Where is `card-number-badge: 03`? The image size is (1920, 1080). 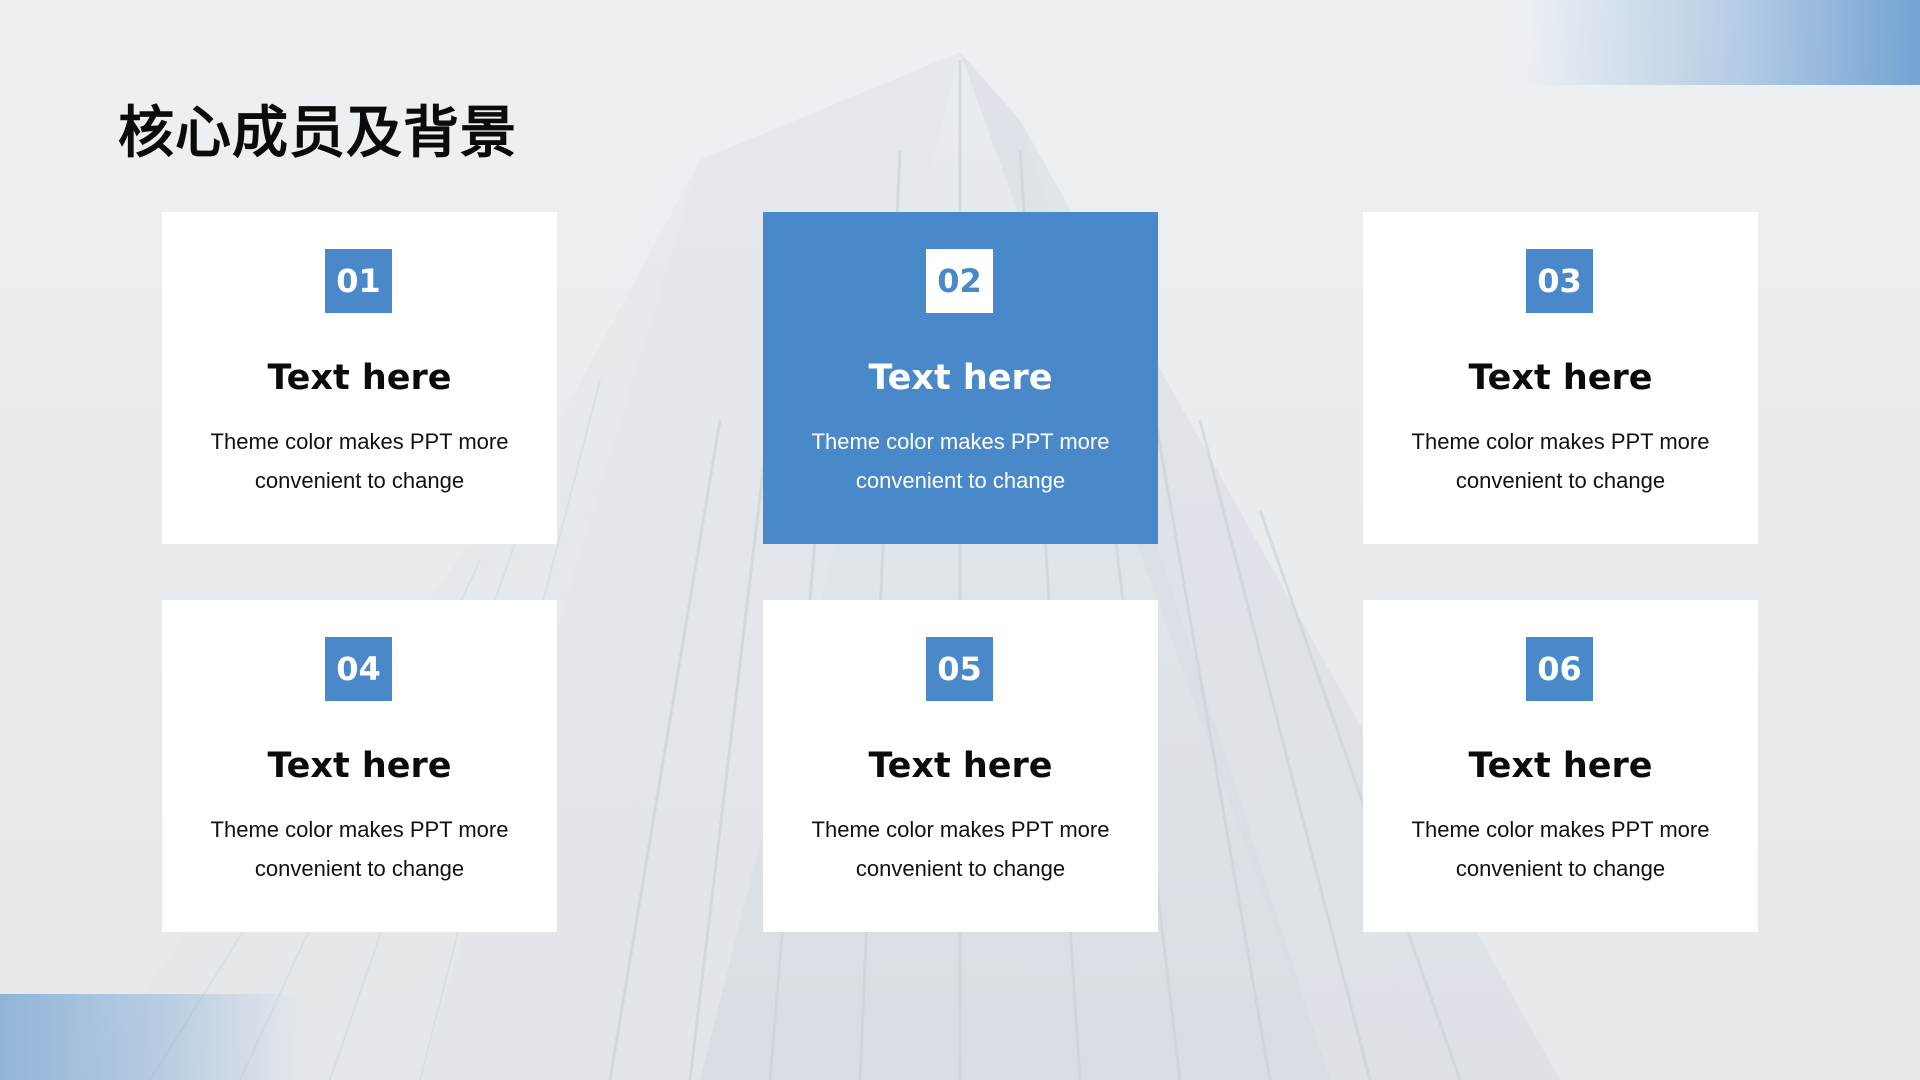 card-number-badge: 03 is located at coordinates (1559, 281).